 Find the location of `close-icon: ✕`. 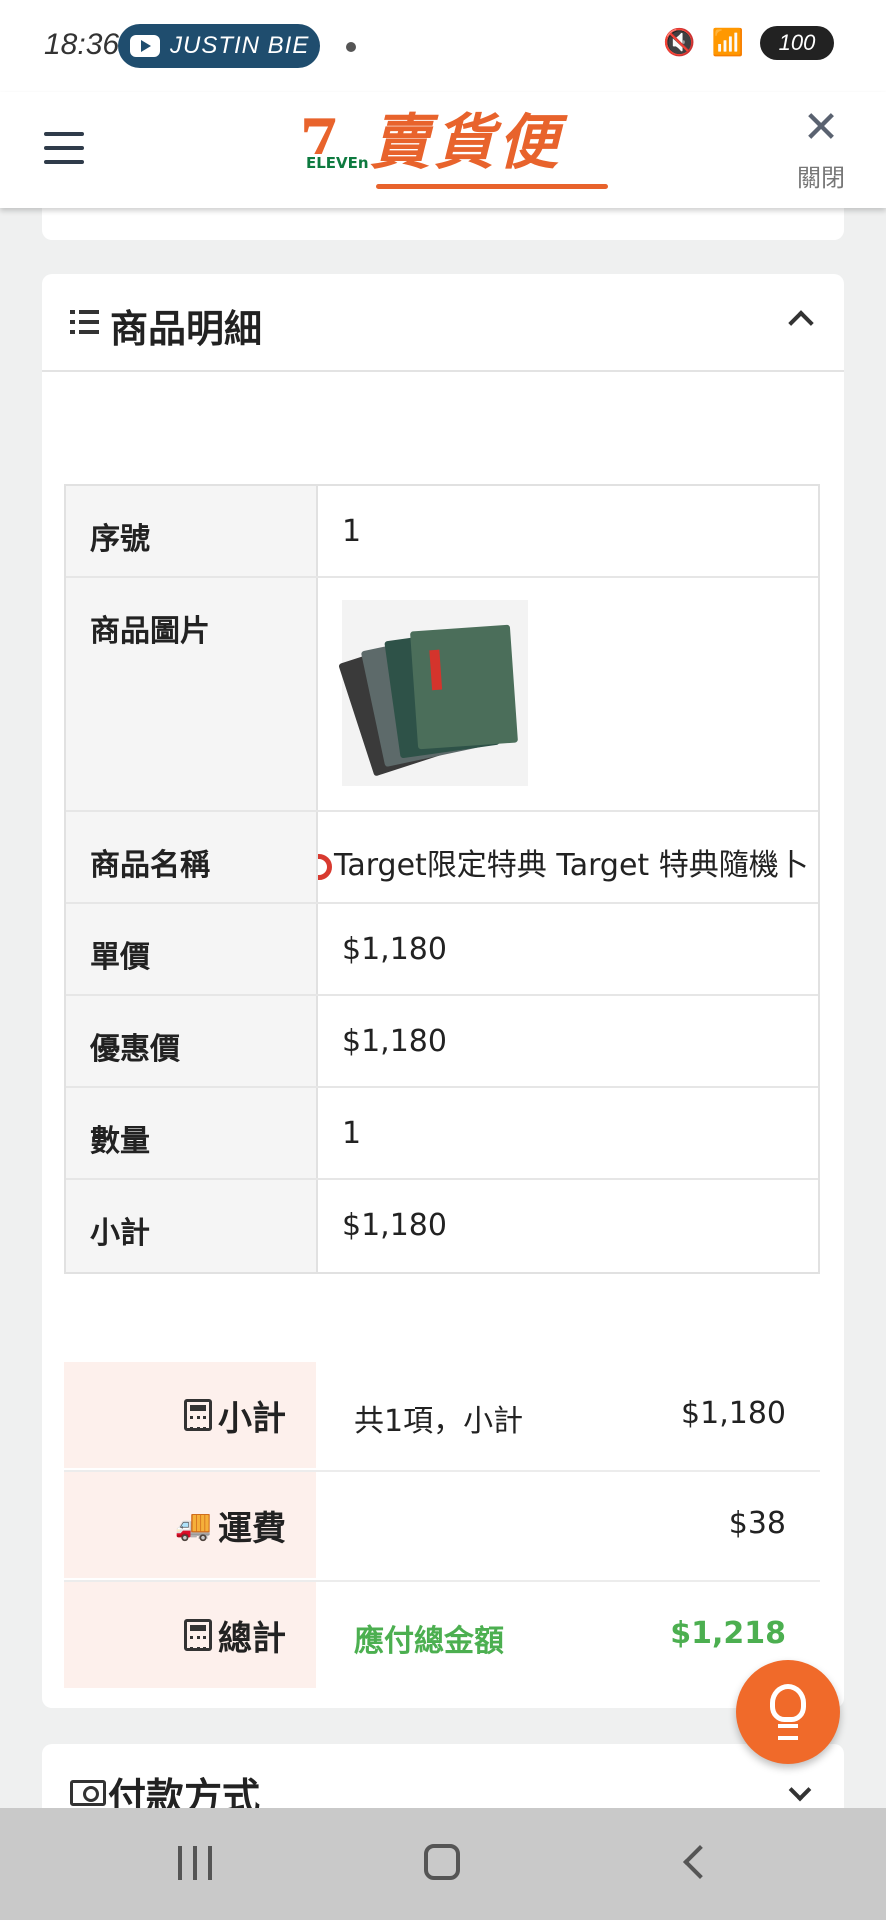

close-icon: ✕ is located at coordinates (821, 127).